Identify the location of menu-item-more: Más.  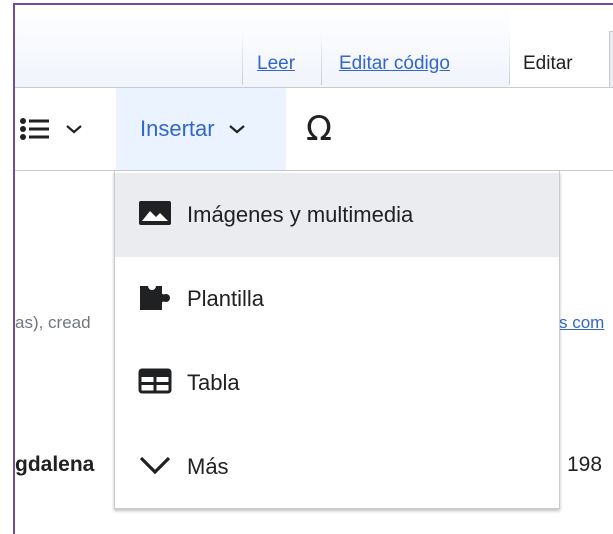
(337, 467).